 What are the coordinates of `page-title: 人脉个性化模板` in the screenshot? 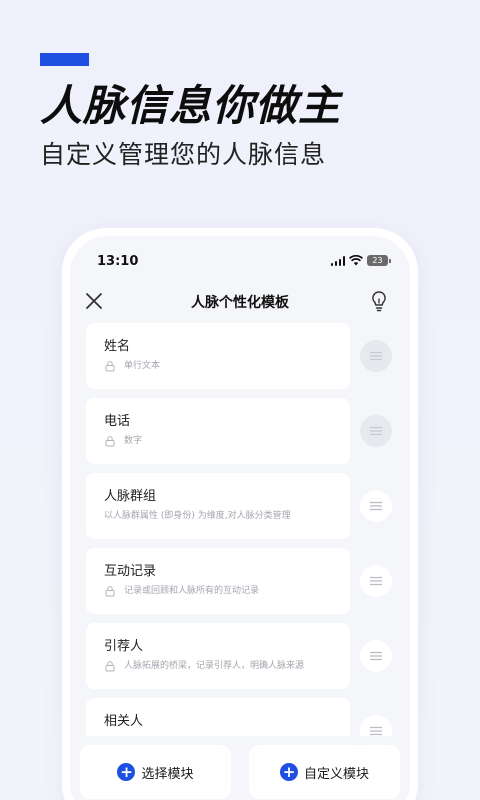 It's located at (240, 303).